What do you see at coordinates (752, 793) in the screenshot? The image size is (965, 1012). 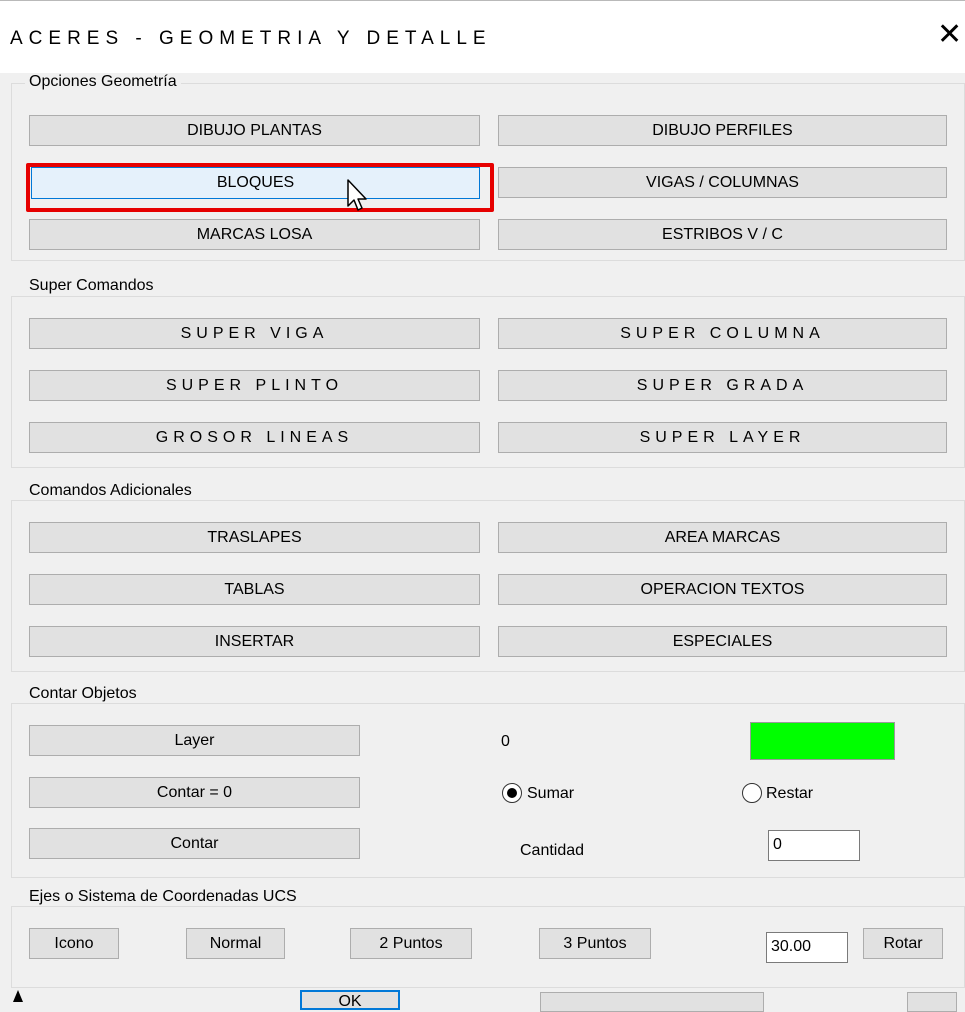 I see `restar-radio` at bounding box center [752, 793].